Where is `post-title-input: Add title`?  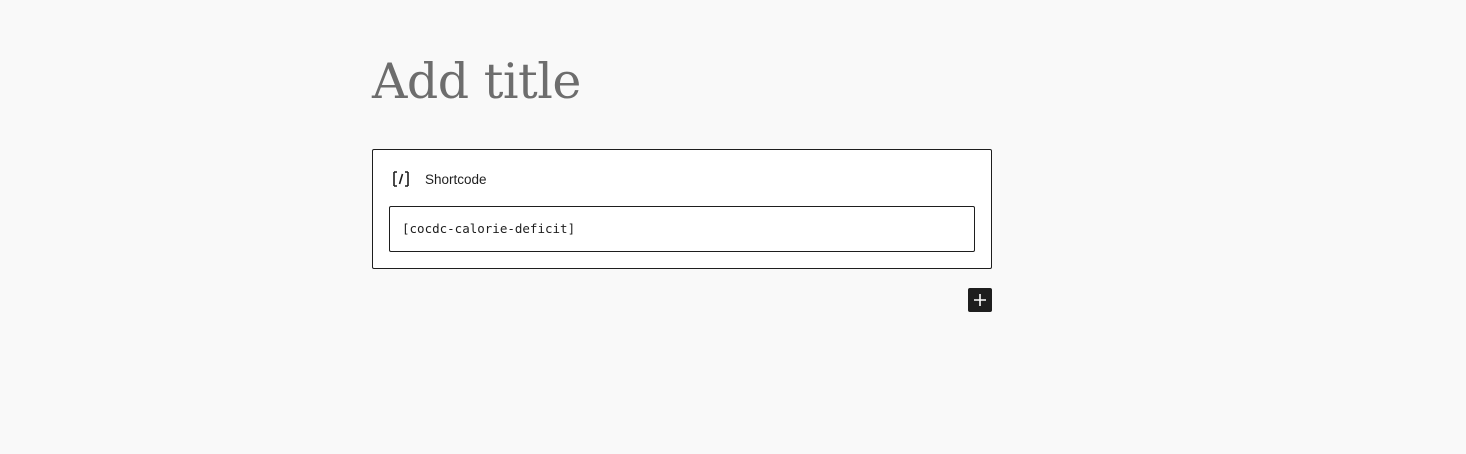
post-title-input: Add title is located at coordinates (682, 82).